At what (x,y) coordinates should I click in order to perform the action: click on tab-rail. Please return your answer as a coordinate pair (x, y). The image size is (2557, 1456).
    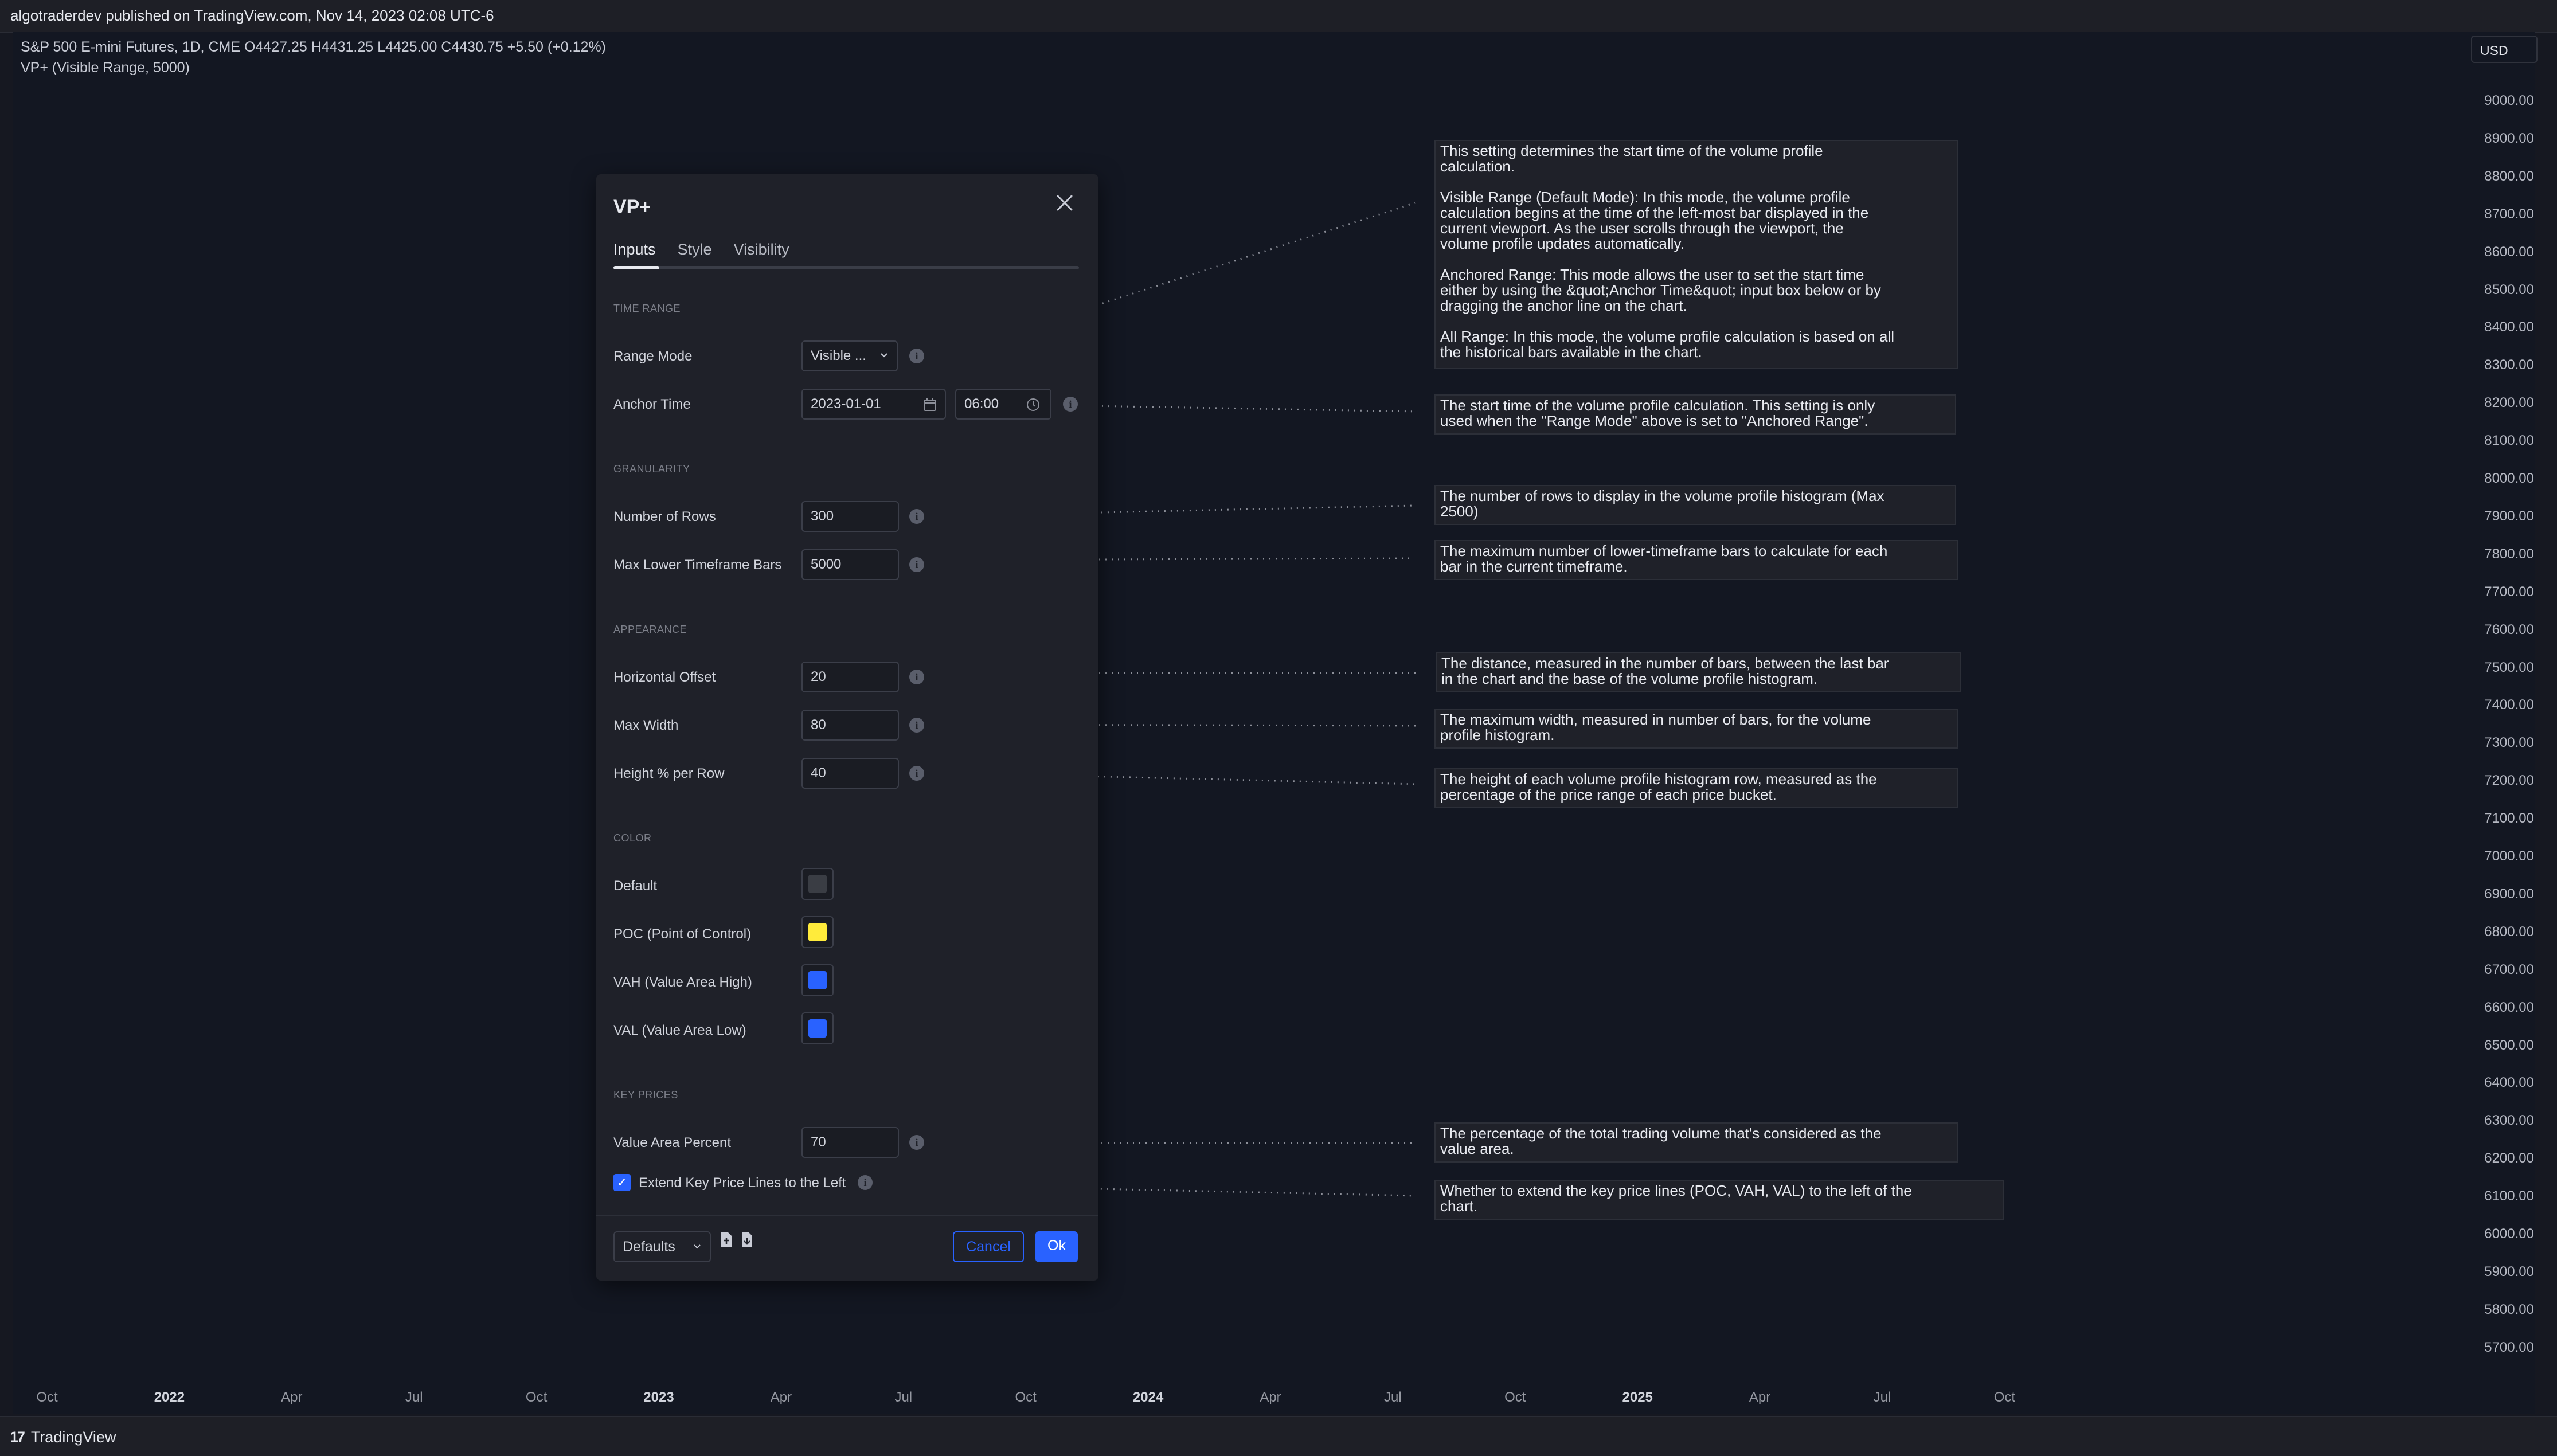
    Looking at the image, I should click on (846, 268).